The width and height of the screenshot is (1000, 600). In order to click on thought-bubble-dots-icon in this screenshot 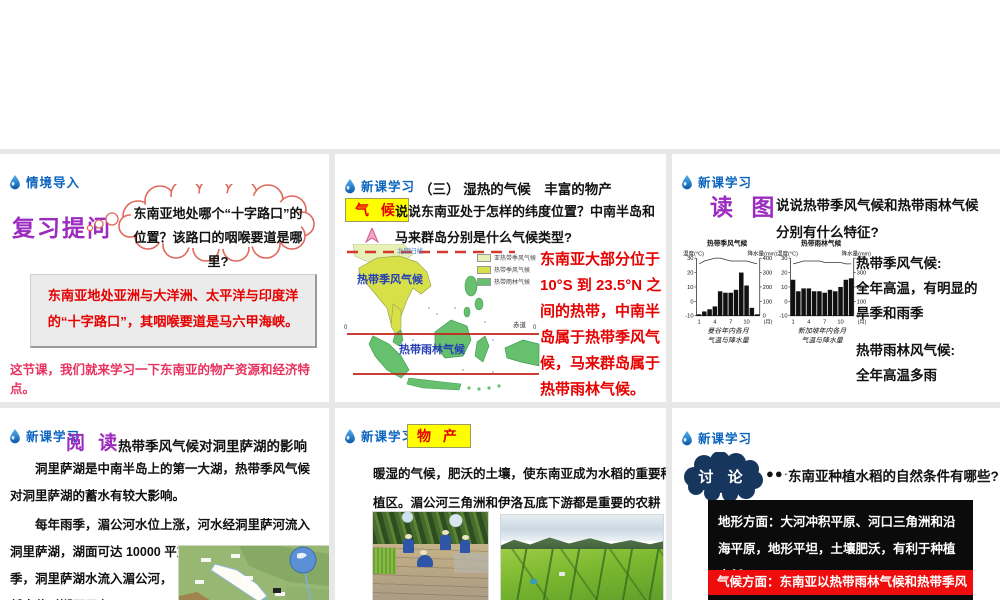, I will do `click(102, 222)`.